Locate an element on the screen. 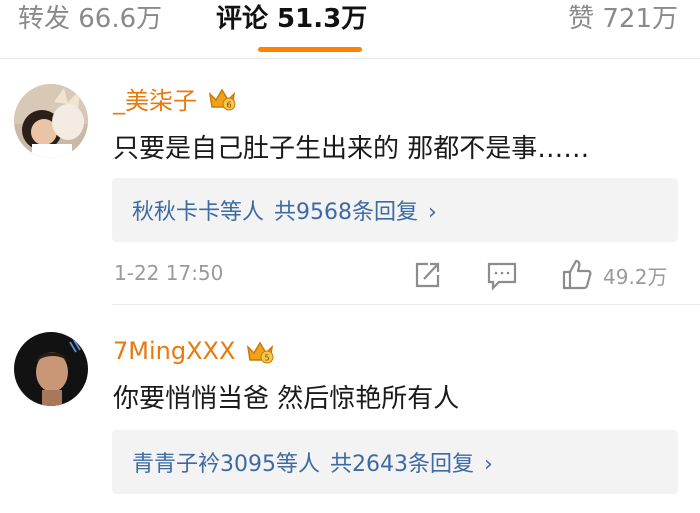  tab-repost: 转发 66.6万 is located at coordinates (90, 22).